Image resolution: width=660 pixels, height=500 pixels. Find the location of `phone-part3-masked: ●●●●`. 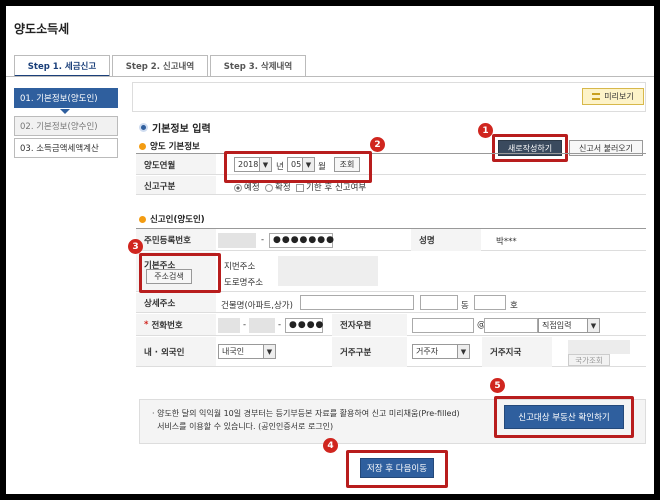

phone-part3-masked: ●●●● is located at coordinates (307, 325).